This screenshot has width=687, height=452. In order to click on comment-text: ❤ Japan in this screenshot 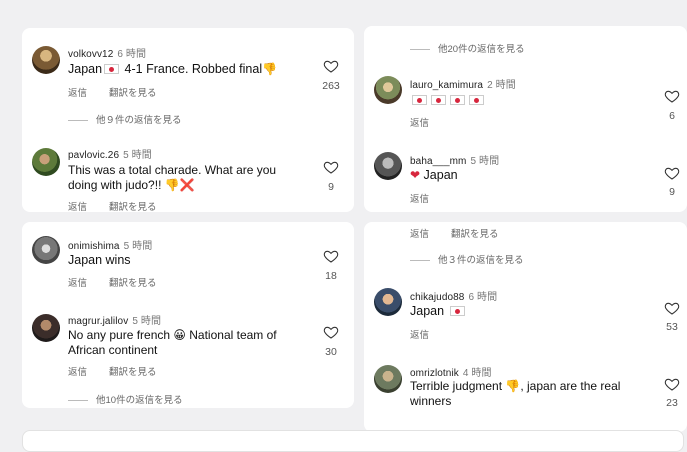, I will do `click(434, 175)`.